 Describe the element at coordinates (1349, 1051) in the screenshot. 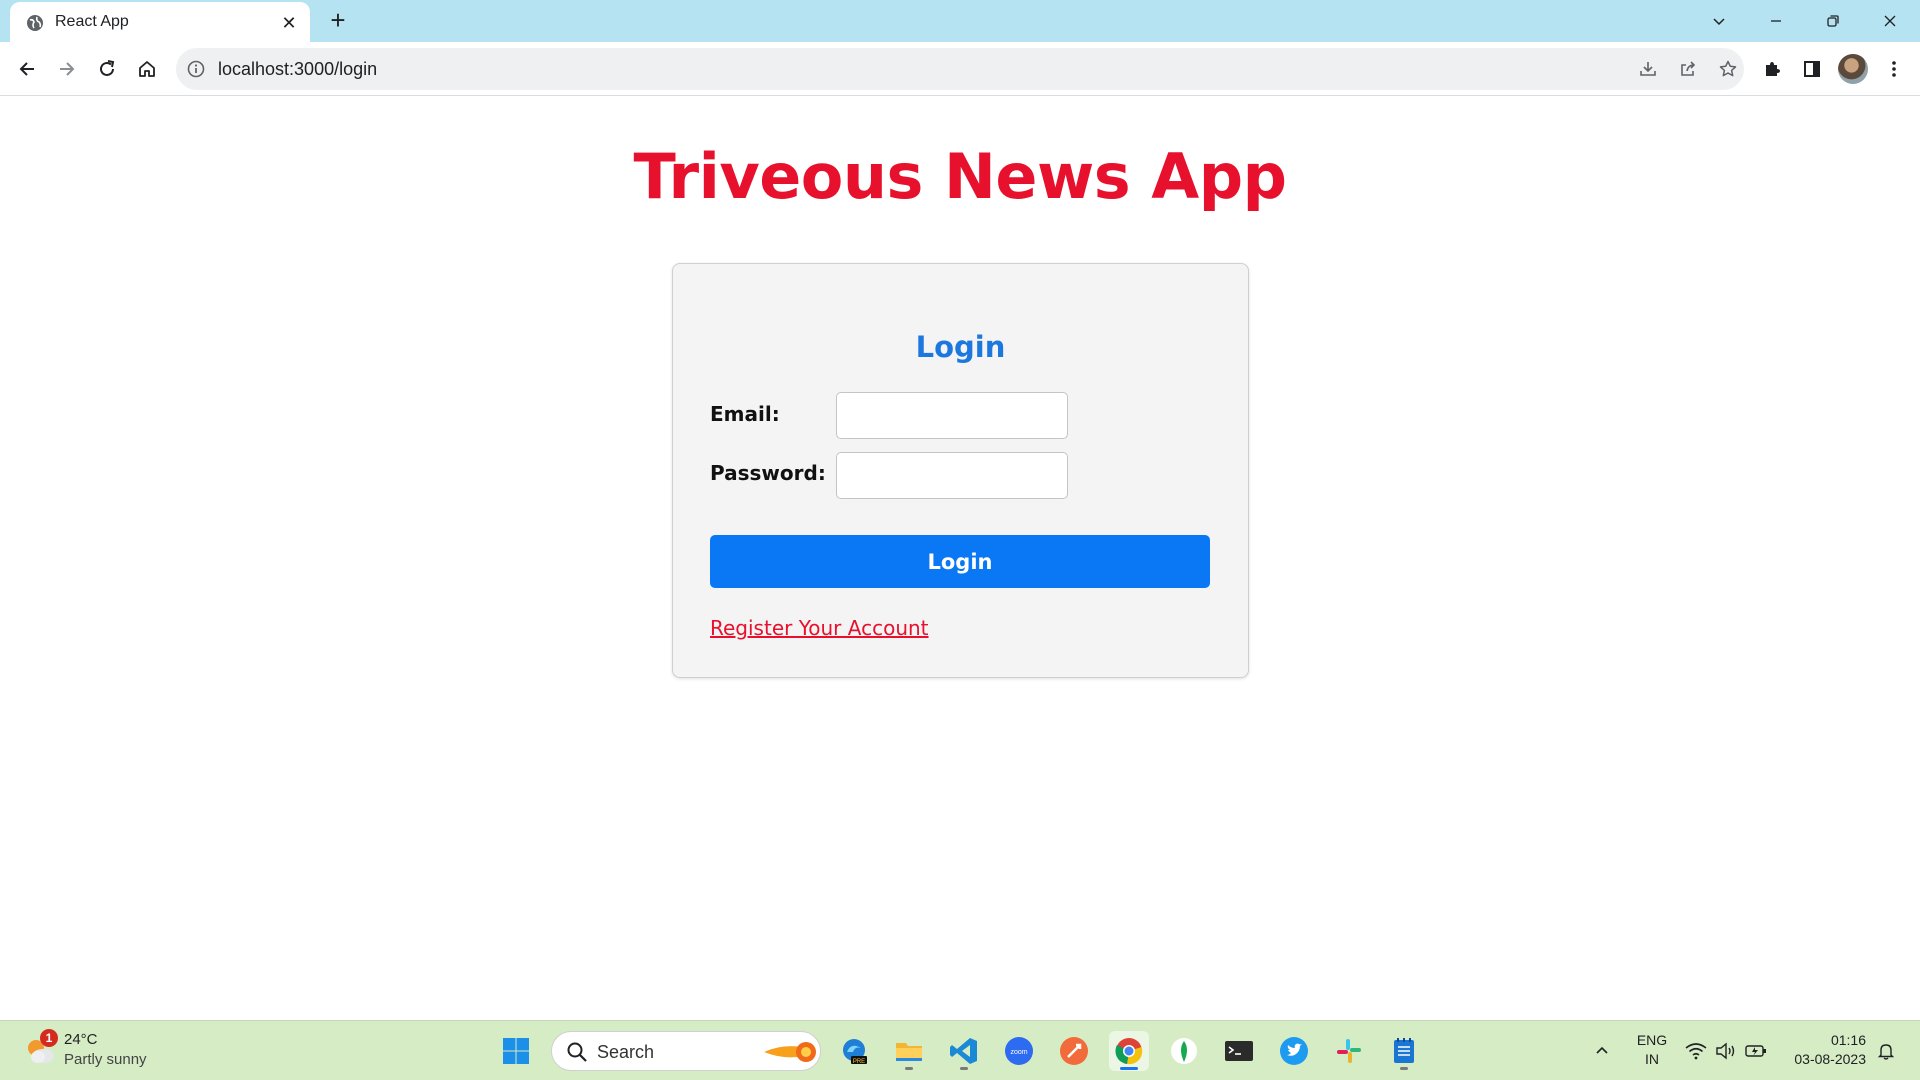

I see `slack-icon` at that location.